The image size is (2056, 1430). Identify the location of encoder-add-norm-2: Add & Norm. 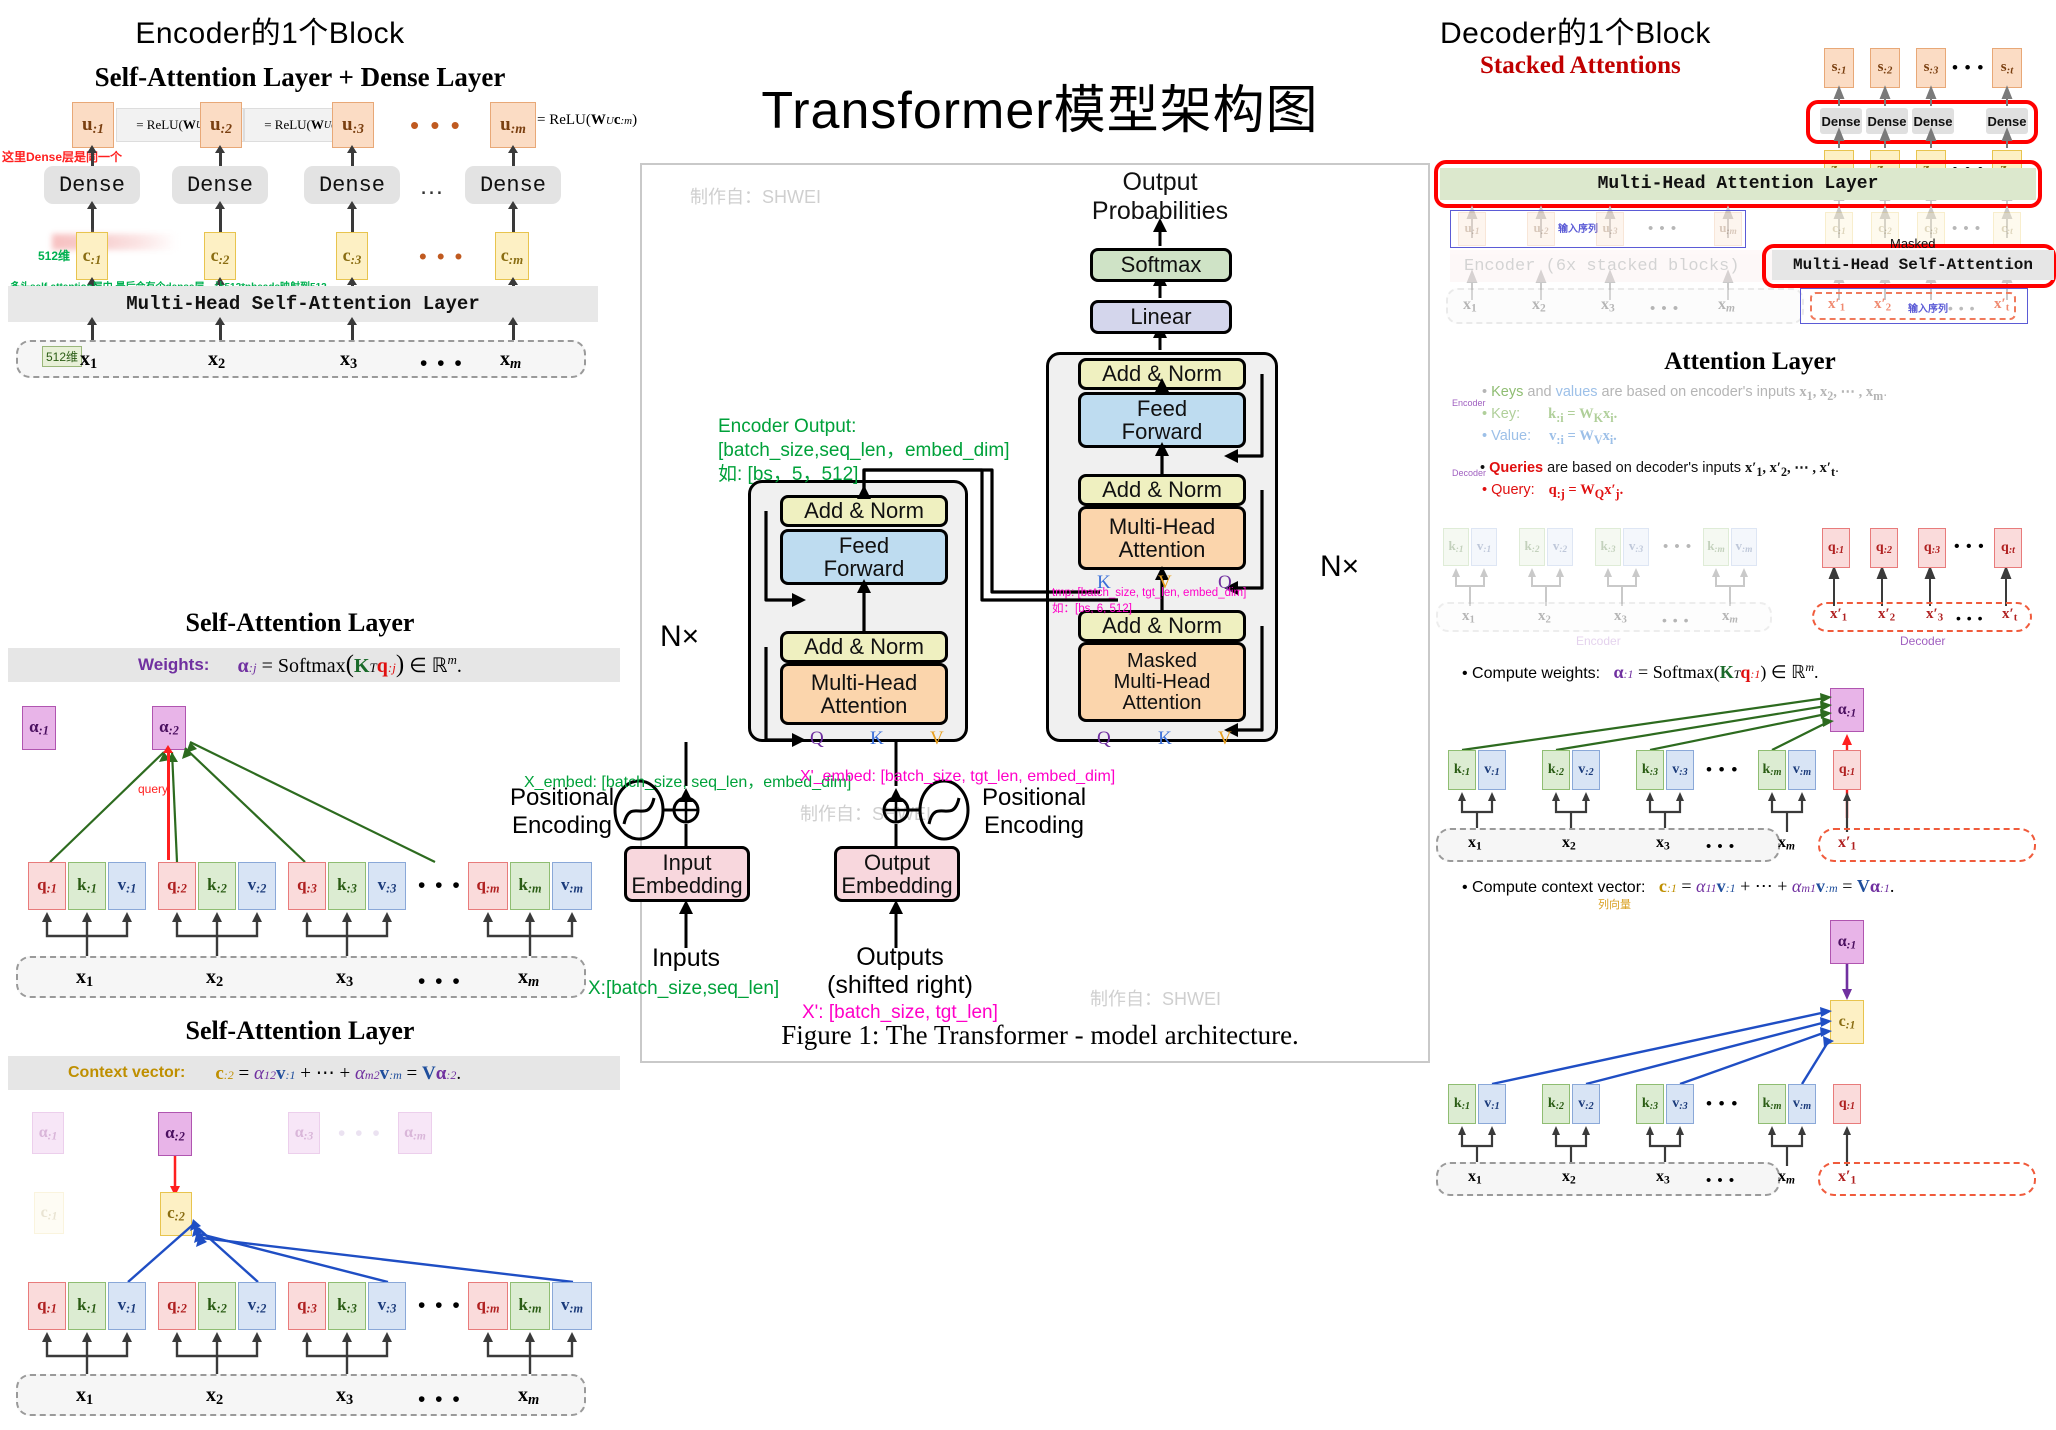
(864, 511).